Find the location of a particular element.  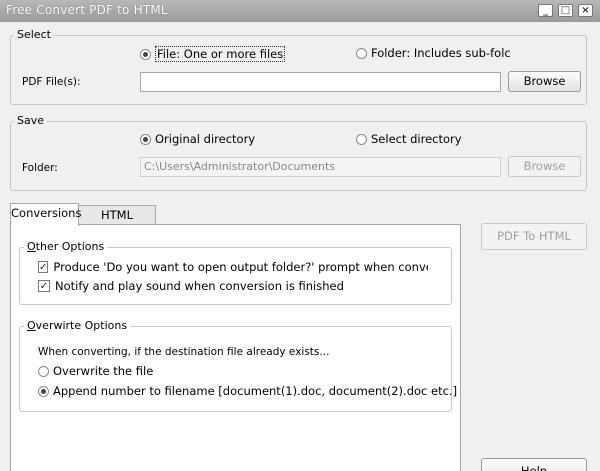

window-title: Free Convert PDF to HTML is located at coordinates (87, 10).